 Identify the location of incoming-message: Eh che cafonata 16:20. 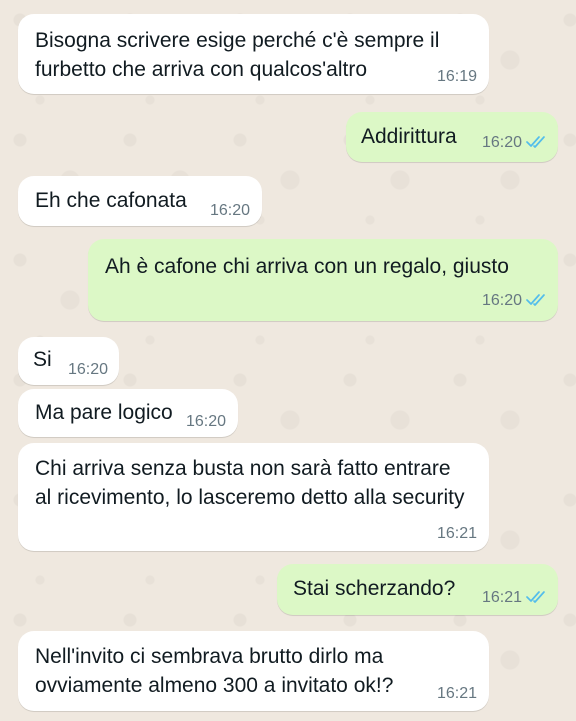
(140, 201).